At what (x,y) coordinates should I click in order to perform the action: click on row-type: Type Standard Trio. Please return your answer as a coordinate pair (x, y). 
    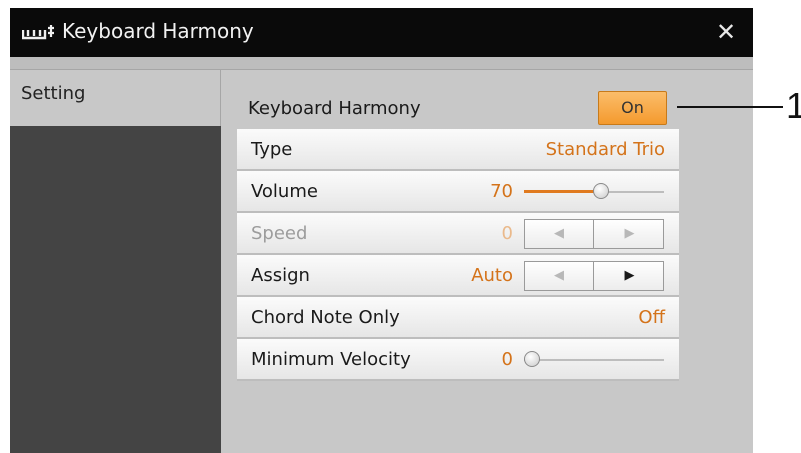
    Looking at the image, I should click on (458, 150).